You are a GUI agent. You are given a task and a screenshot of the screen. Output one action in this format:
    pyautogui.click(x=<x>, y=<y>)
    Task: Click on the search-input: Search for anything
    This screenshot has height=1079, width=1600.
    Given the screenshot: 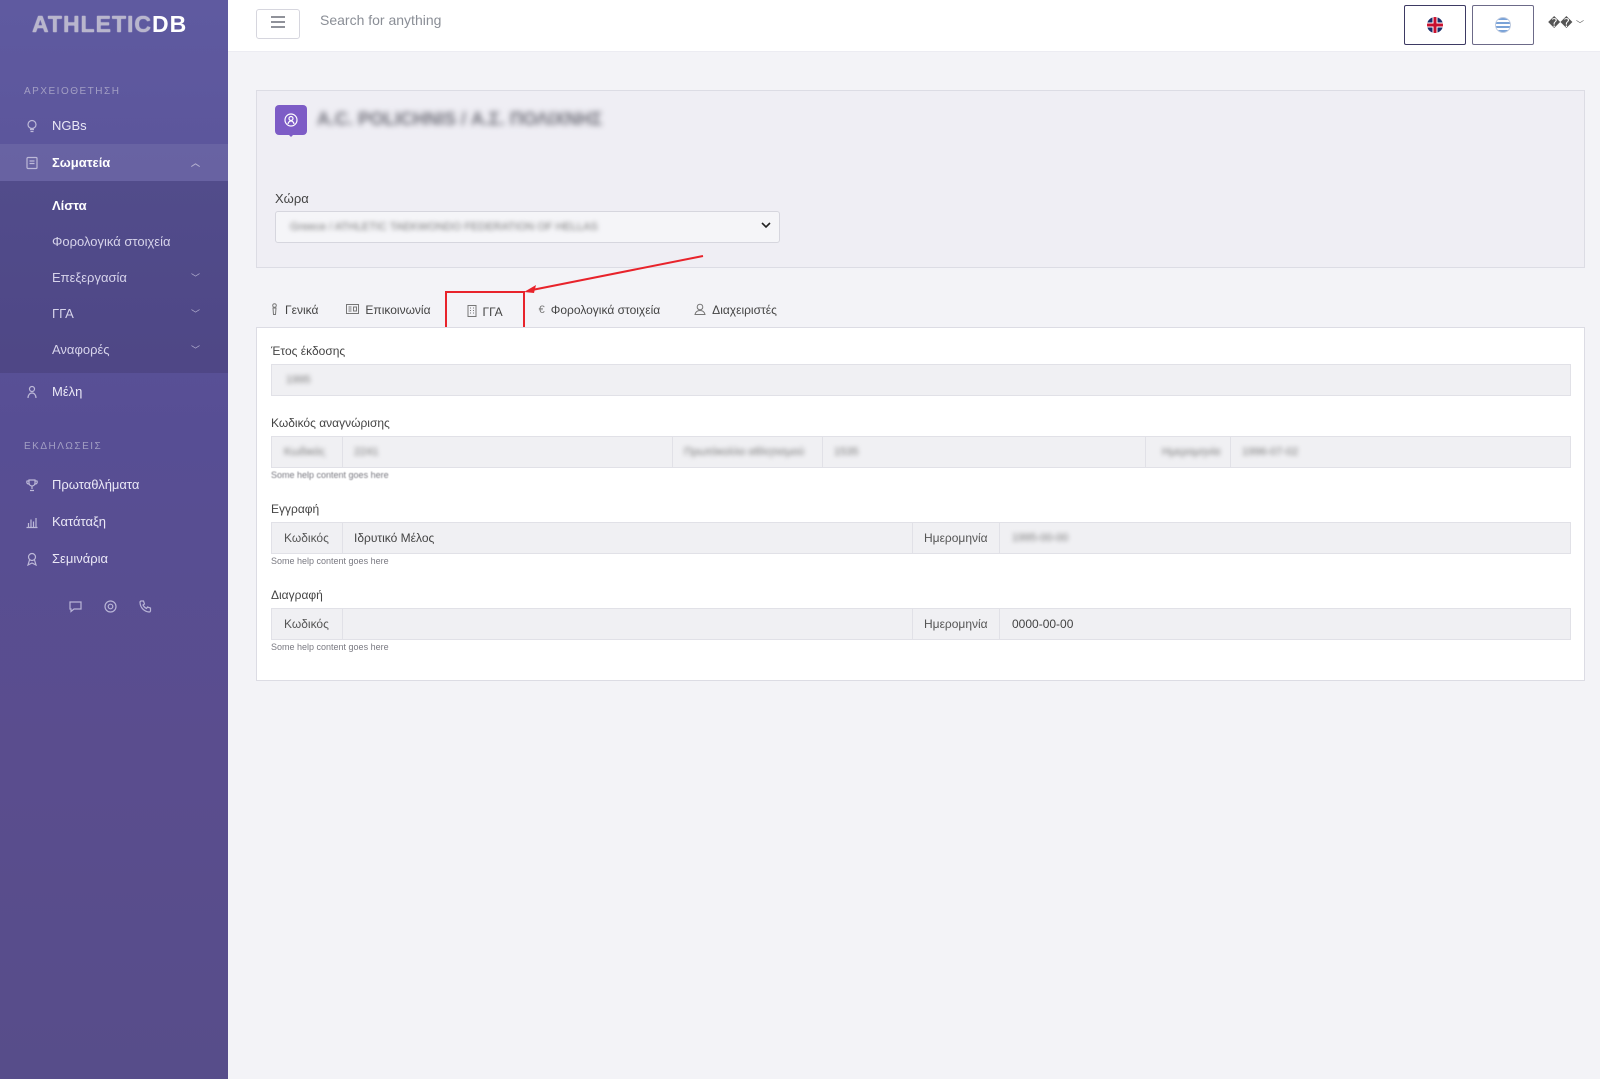 What is the action you would take?
    pyautogui.click(x=380, y=20)
    